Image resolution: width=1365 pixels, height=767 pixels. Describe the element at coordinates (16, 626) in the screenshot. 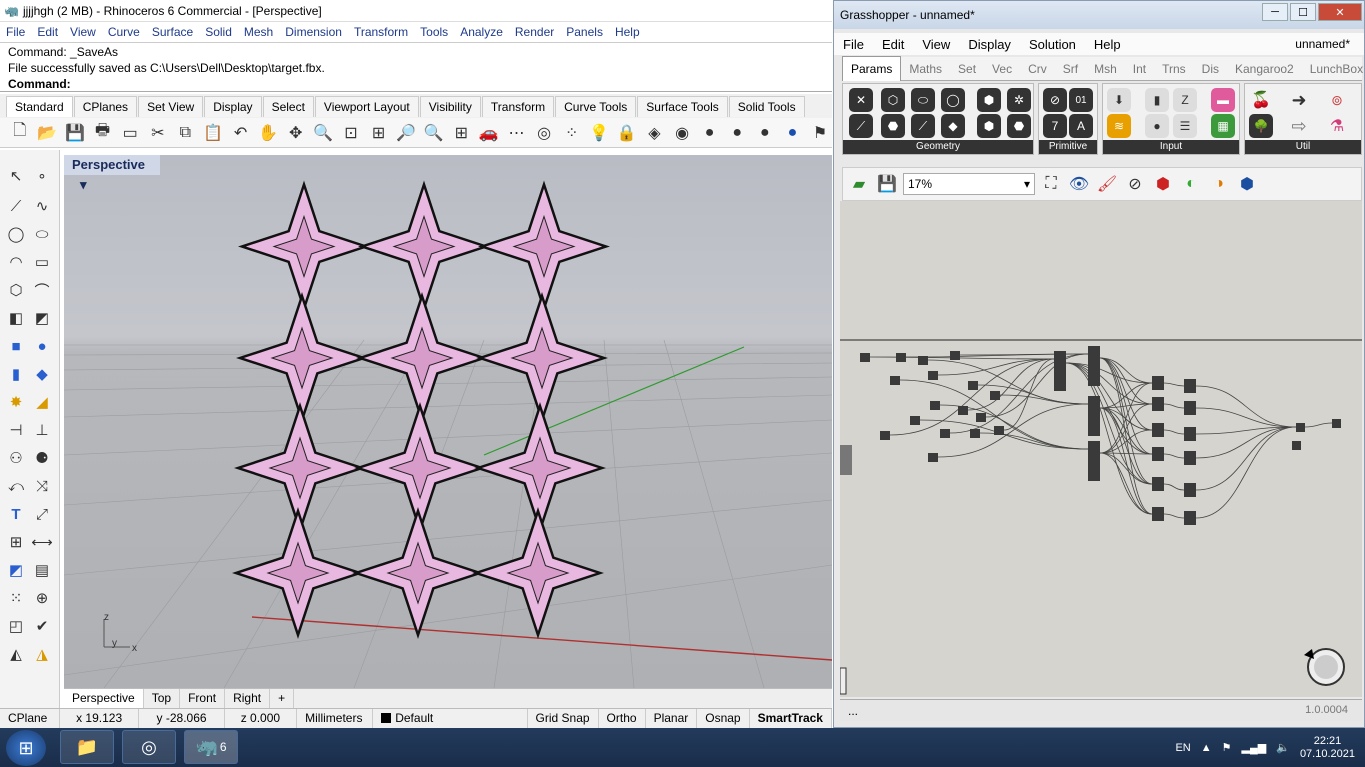

I see `analyze-icon: ◰` at that location.